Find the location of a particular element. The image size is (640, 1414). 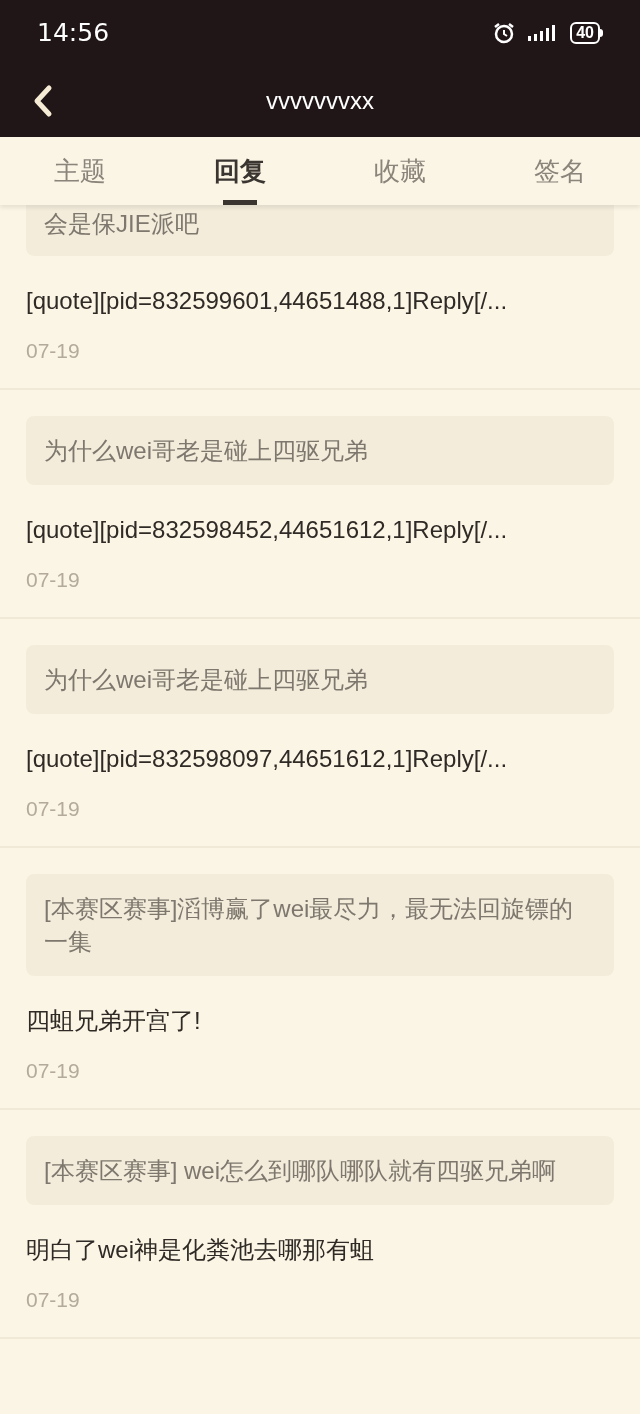

reply-text: 四蛆兄弟开宫了! is located at coordinates (114, 1021).